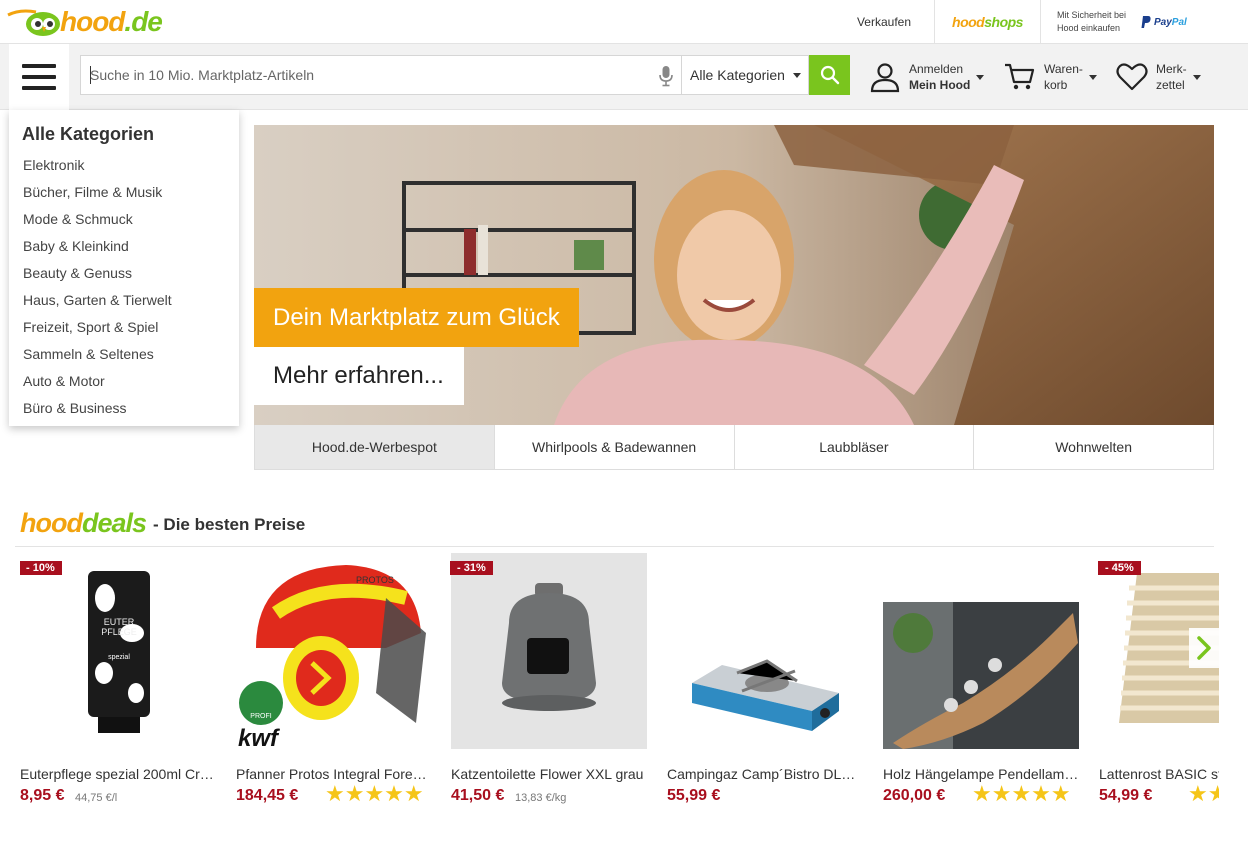 This screenshot has height=853, width=1248. I want to click on unit-price: 44,75 €/l, so click(96, 798).